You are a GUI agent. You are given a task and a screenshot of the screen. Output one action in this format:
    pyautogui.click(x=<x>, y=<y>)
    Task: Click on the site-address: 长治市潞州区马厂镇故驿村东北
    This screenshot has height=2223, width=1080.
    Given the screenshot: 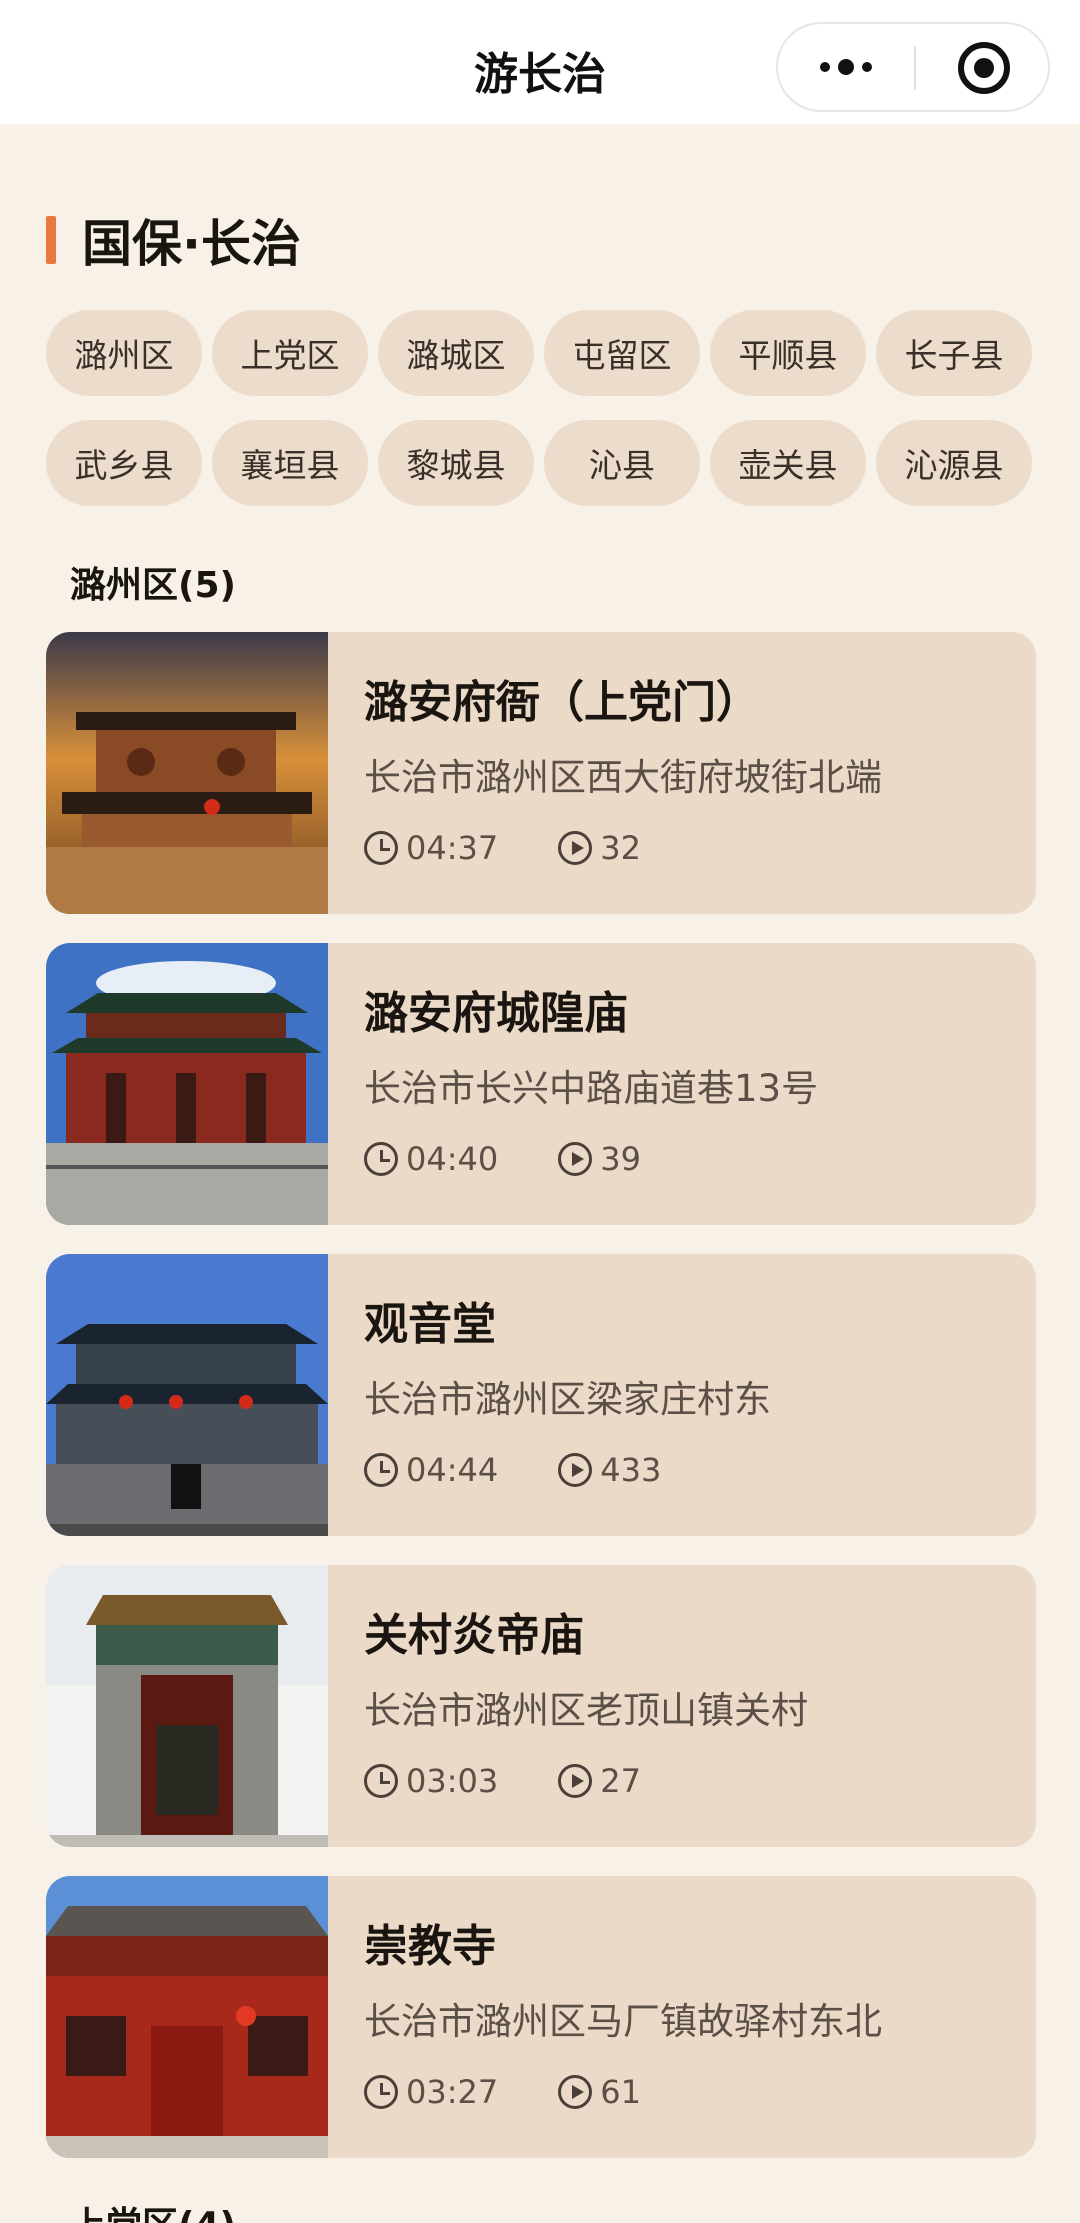 What is the action you would take?
    pyautogui.click(x=623, y=2021)
    